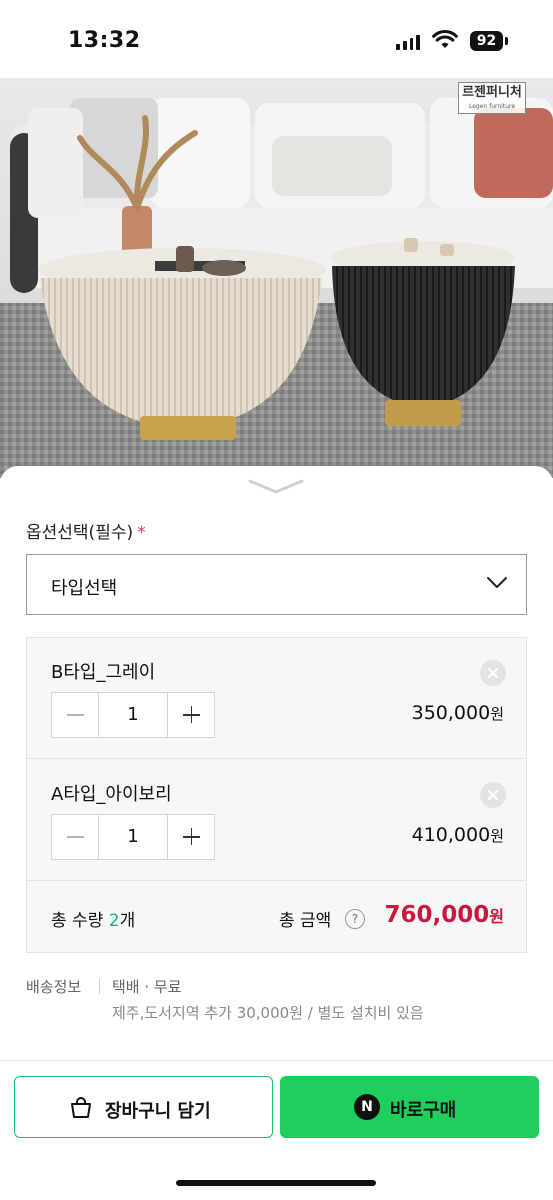  Describe the element at coordinates (367, 1107) in the screenshot. I see `naver-pay-icon: N` at that location.